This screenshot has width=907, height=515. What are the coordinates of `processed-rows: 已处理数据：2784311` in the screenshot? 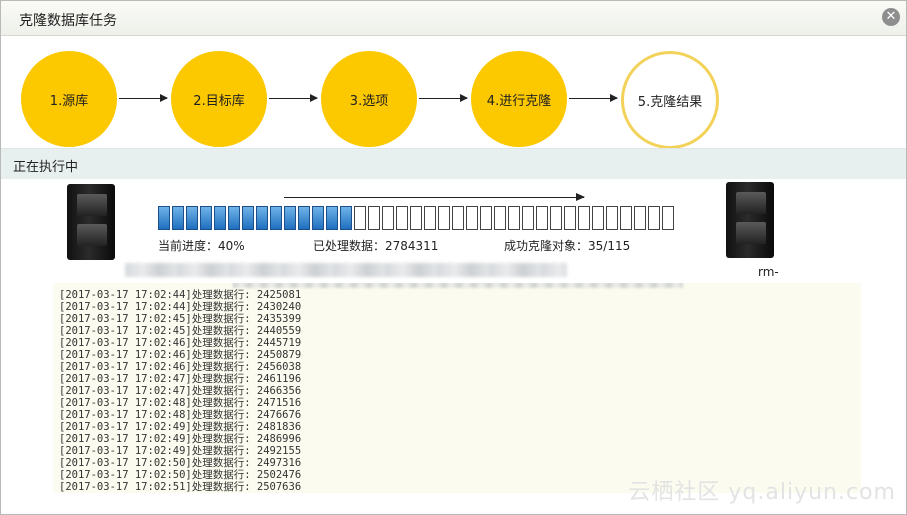 It's located at (376, 246).